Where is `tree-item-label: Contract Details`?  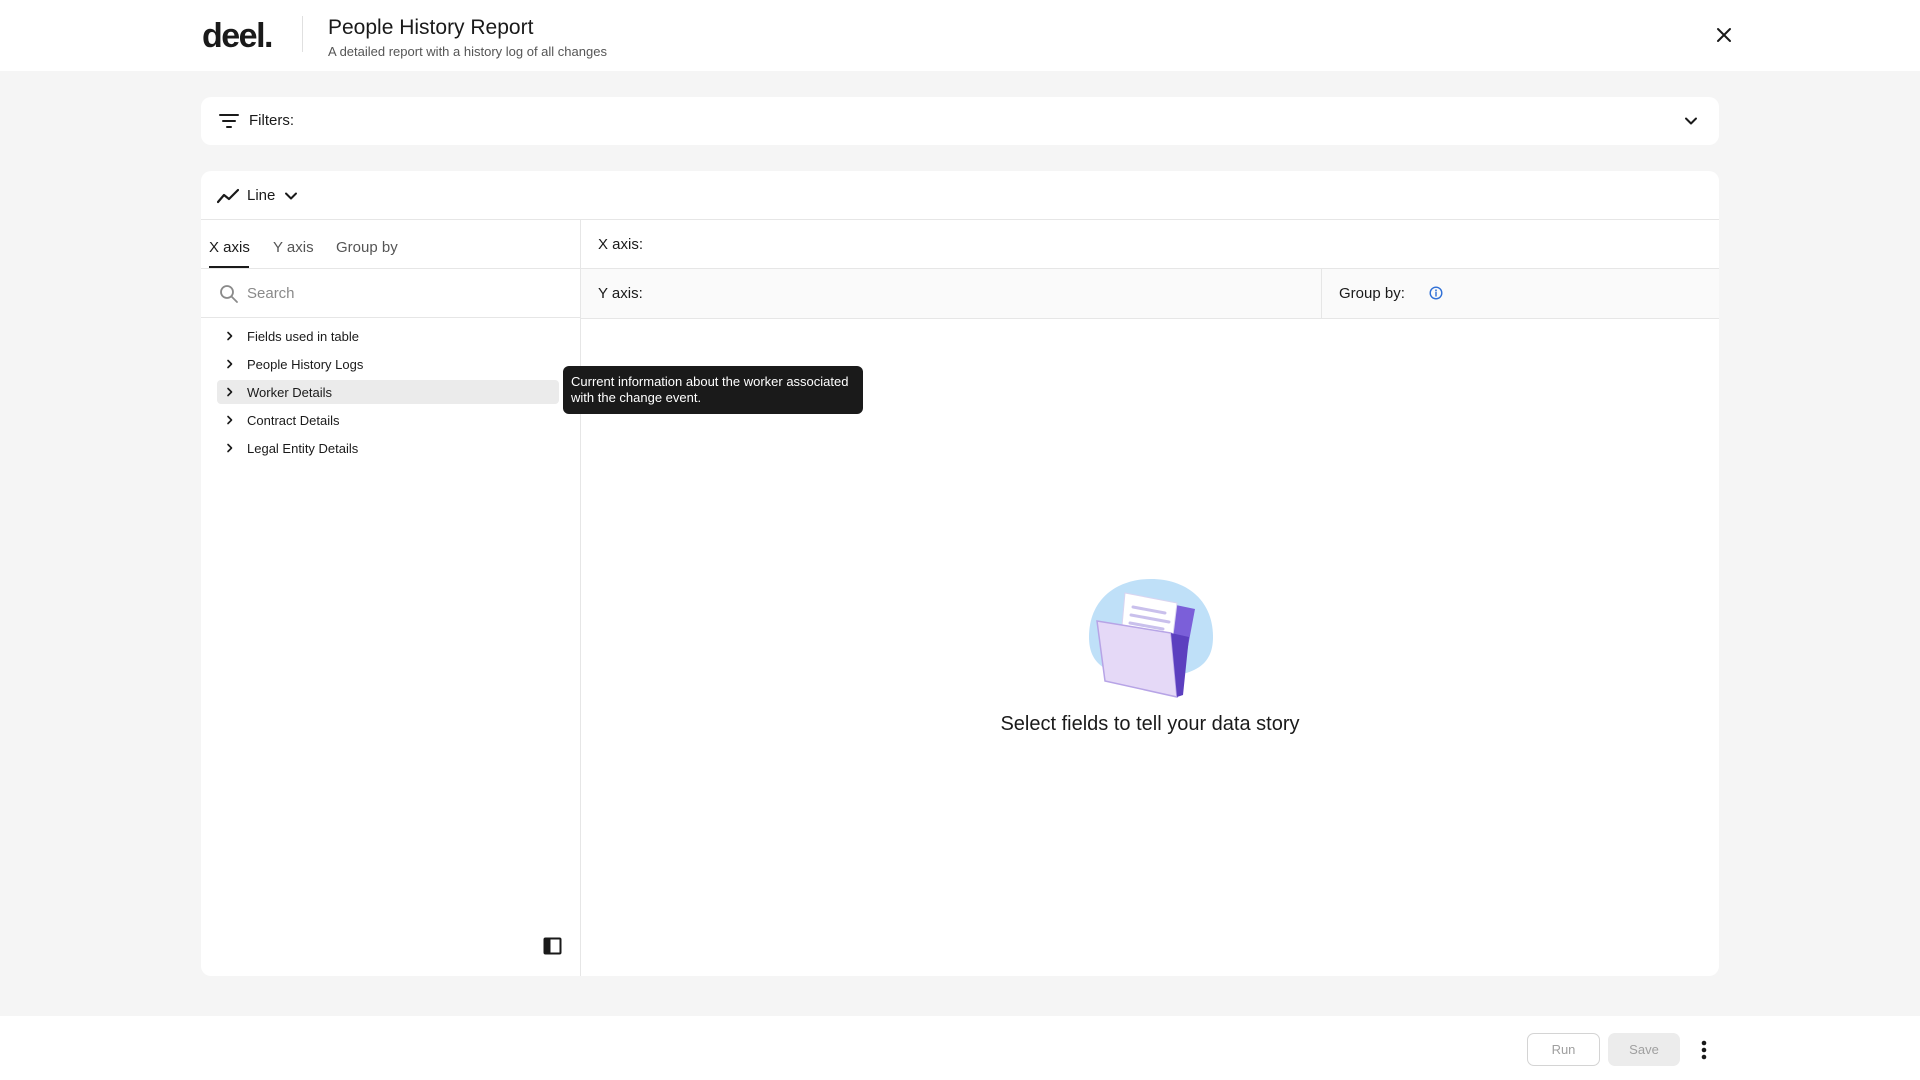 tree-item-label: Contract Details is located at coordinates (293, 420).